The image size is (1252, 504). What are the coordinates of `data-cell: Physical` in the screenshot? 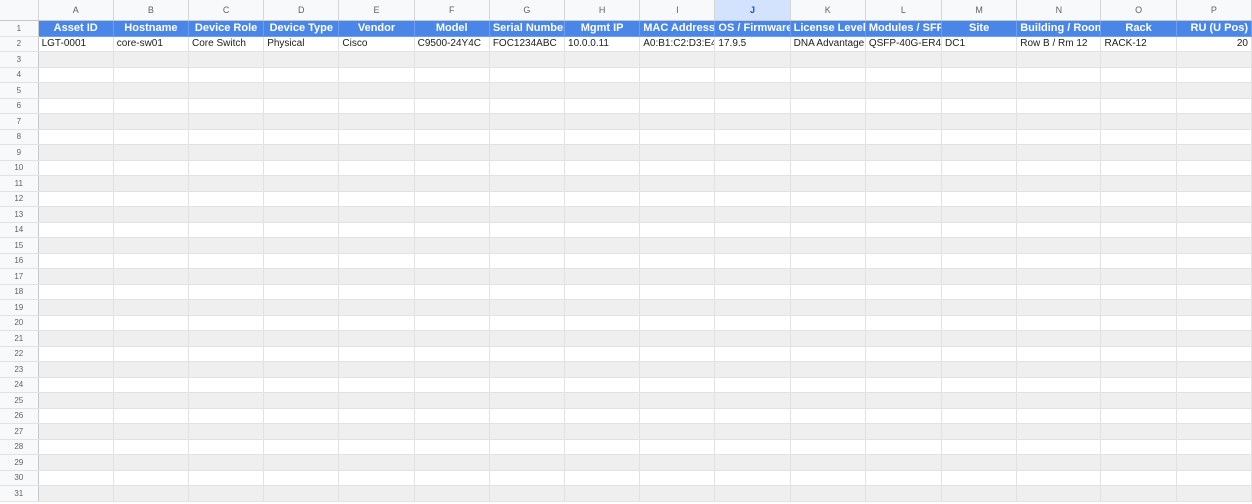 It's located at (301, 44).